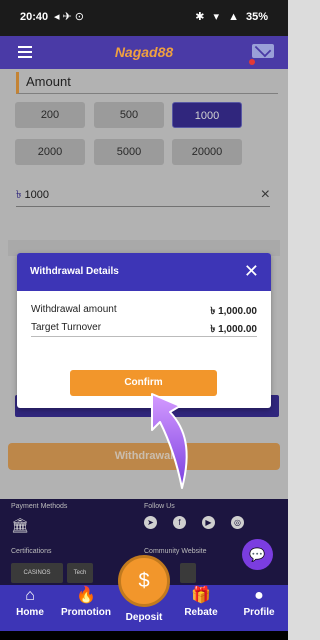 The width and height of the screenshot is (320, 640). What do you see at coordinates (251, 271) in the screenshot?
I see `close-icon: ✕` at bounding box center [251, 271].